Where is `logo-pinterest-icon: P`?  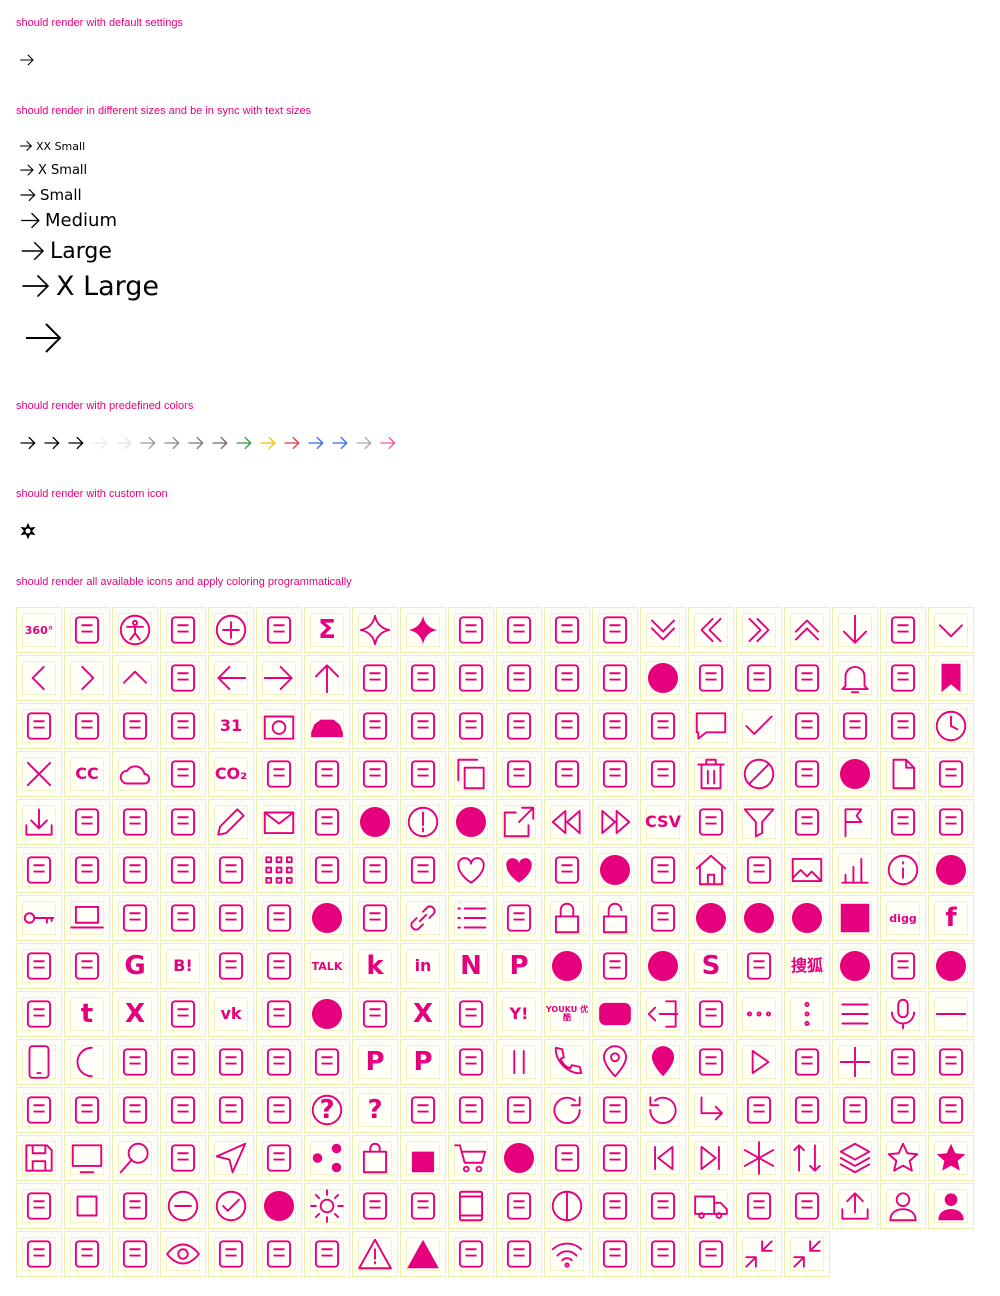 logo-pinterest-icon: P is located at coordinates (519, 966).